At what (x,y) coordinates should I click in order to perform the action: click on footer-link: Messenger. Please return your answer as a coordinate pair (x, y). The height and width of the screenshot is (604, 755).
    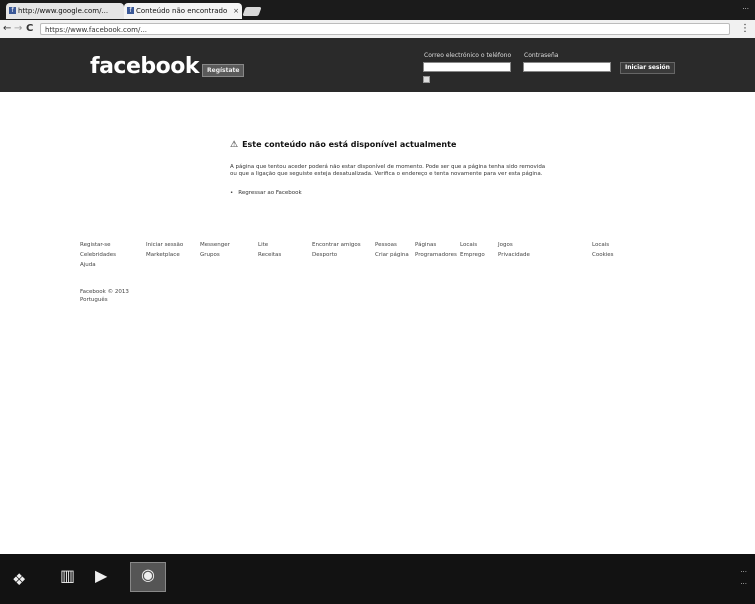
    Looking at the image, I should click on (215, 245).